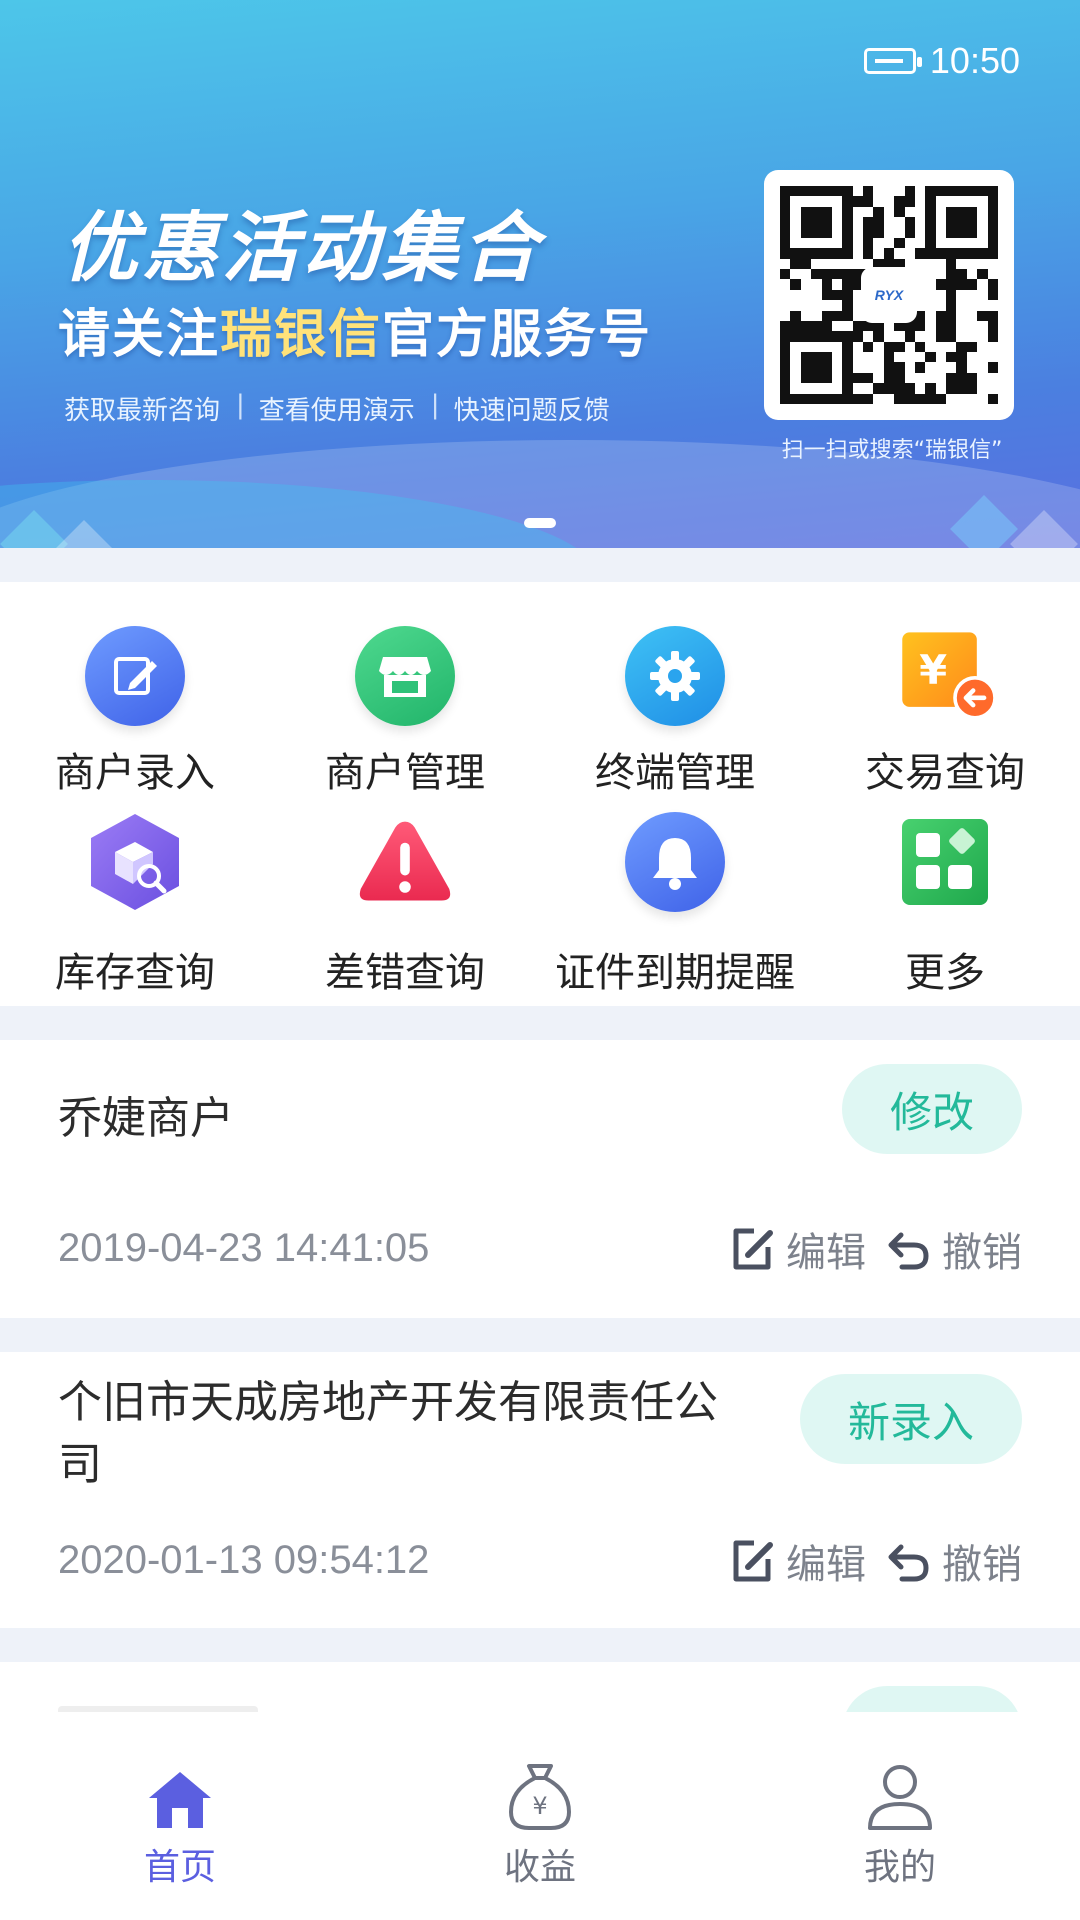 The image size is (1080, 1920). I want to click on merchant-name-line: 个旧市天成房地产开发有限责任公, so click(388, 1402).